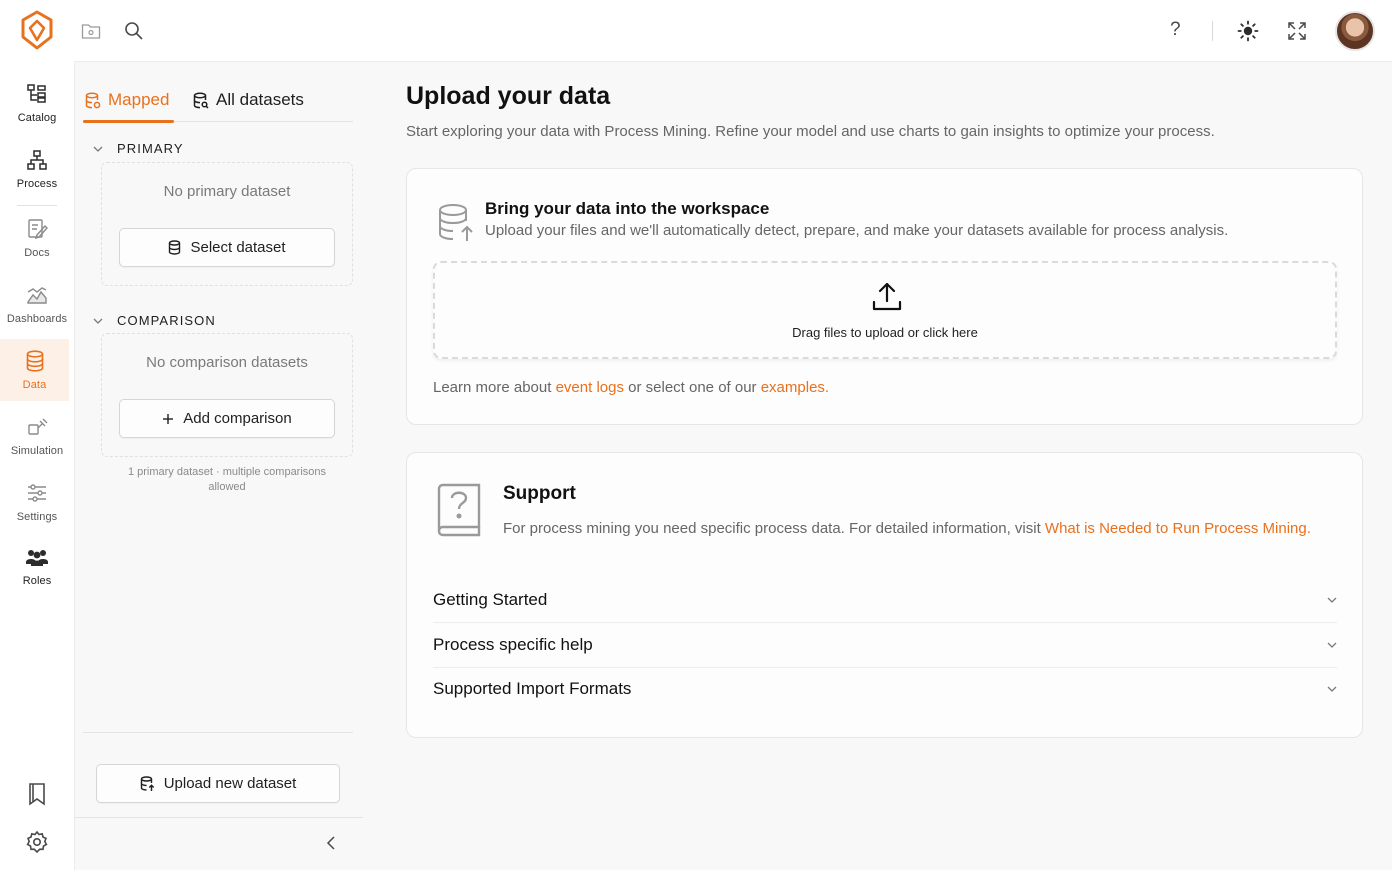 Image resolution: width=1392 pixels, height=870 pixels. Describe the element at coordinates (539, 493) in the screenshot. I see `support-title: Support` at that location.